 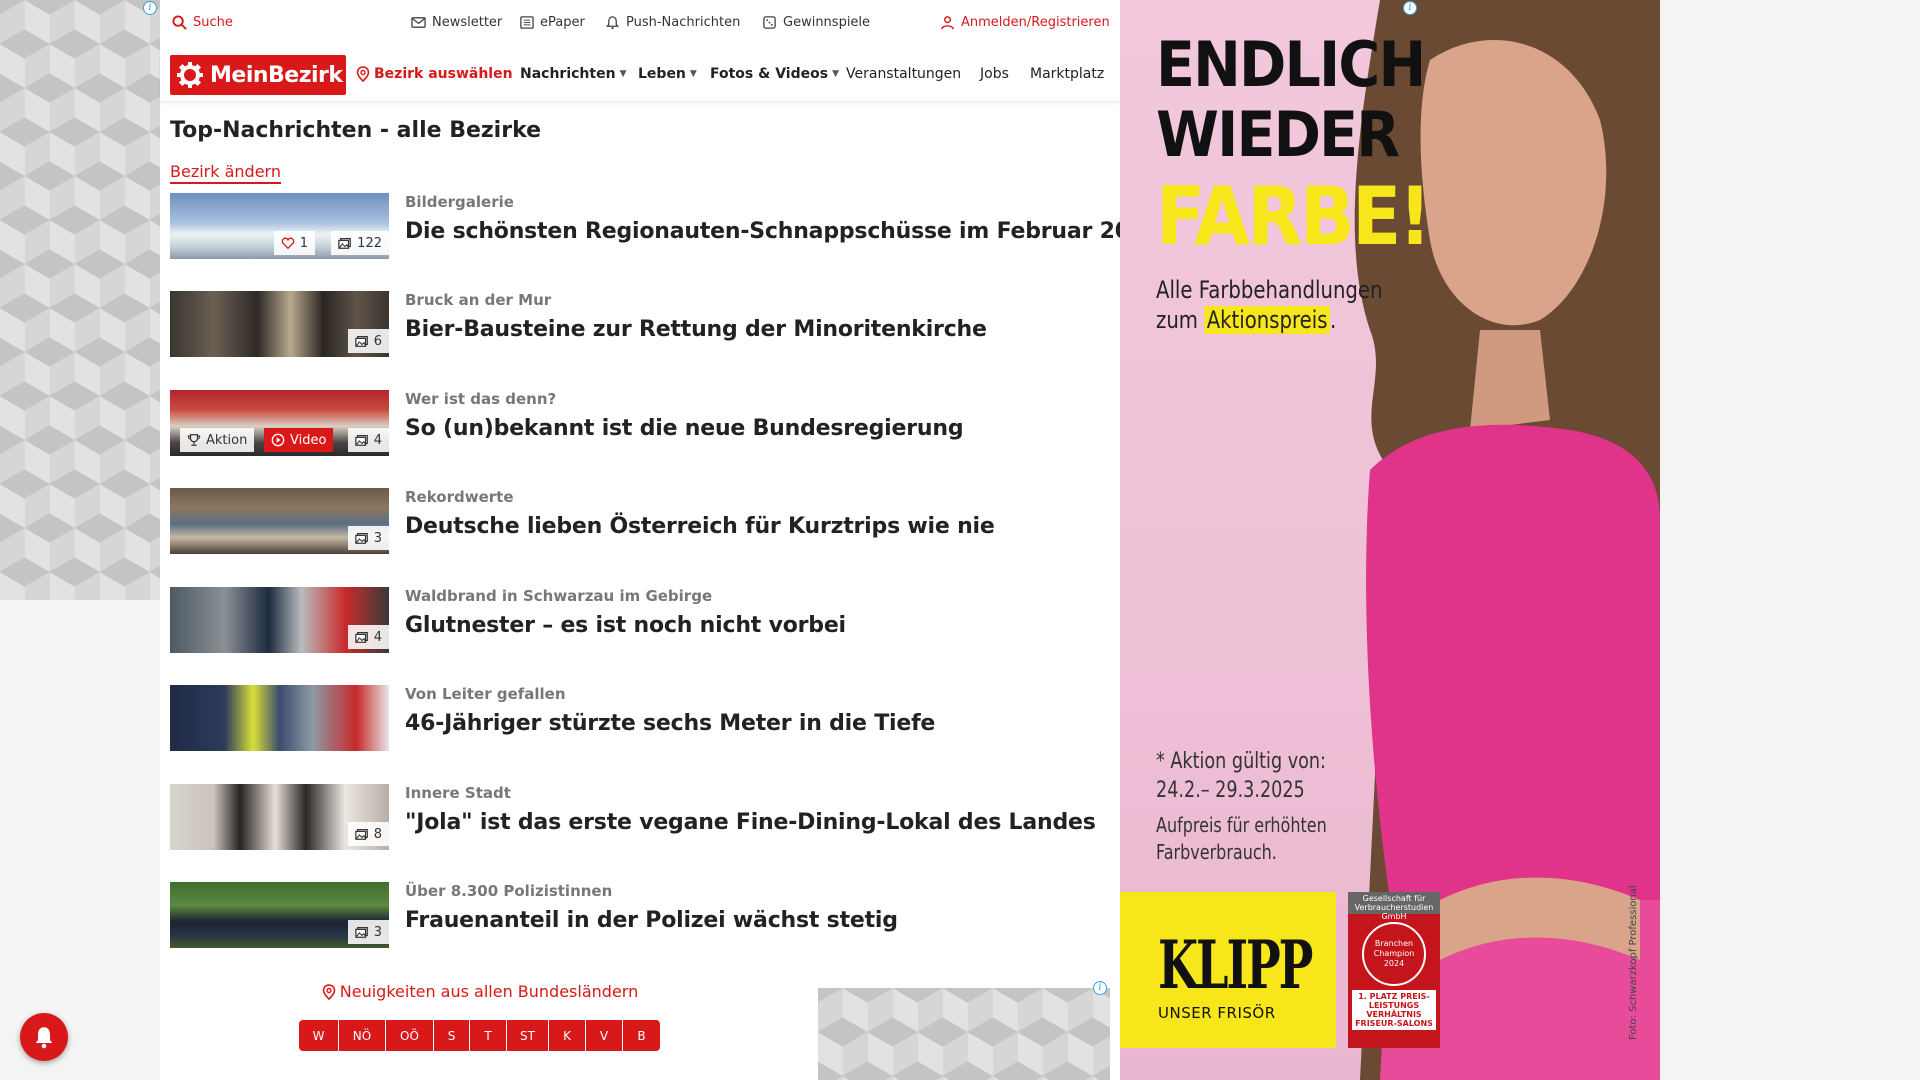 I want to click on article-kicker: Über 8.300 Polizistinnen, so click(x=509, y=891).